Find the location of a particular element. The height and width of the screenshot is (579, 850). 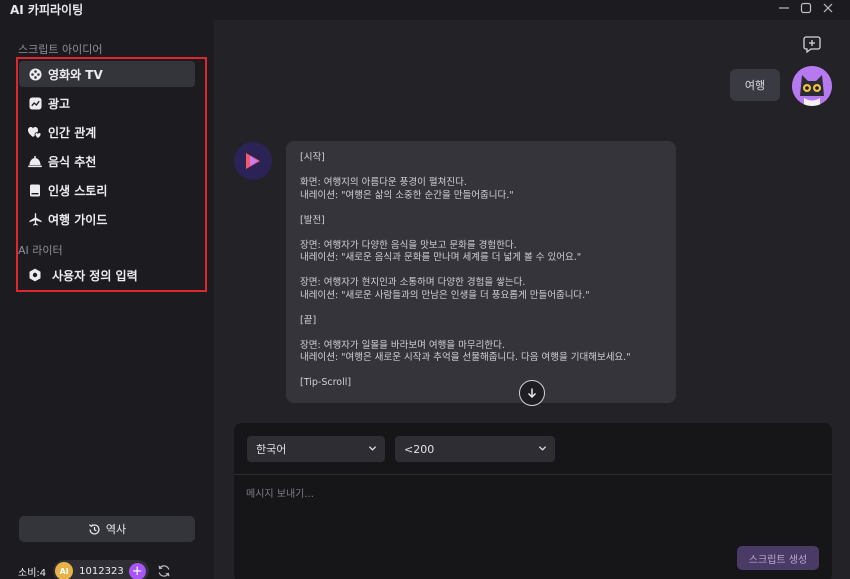

sidebar-item-label: 사용자 정의 입력 is located at coordinates (95, 275).